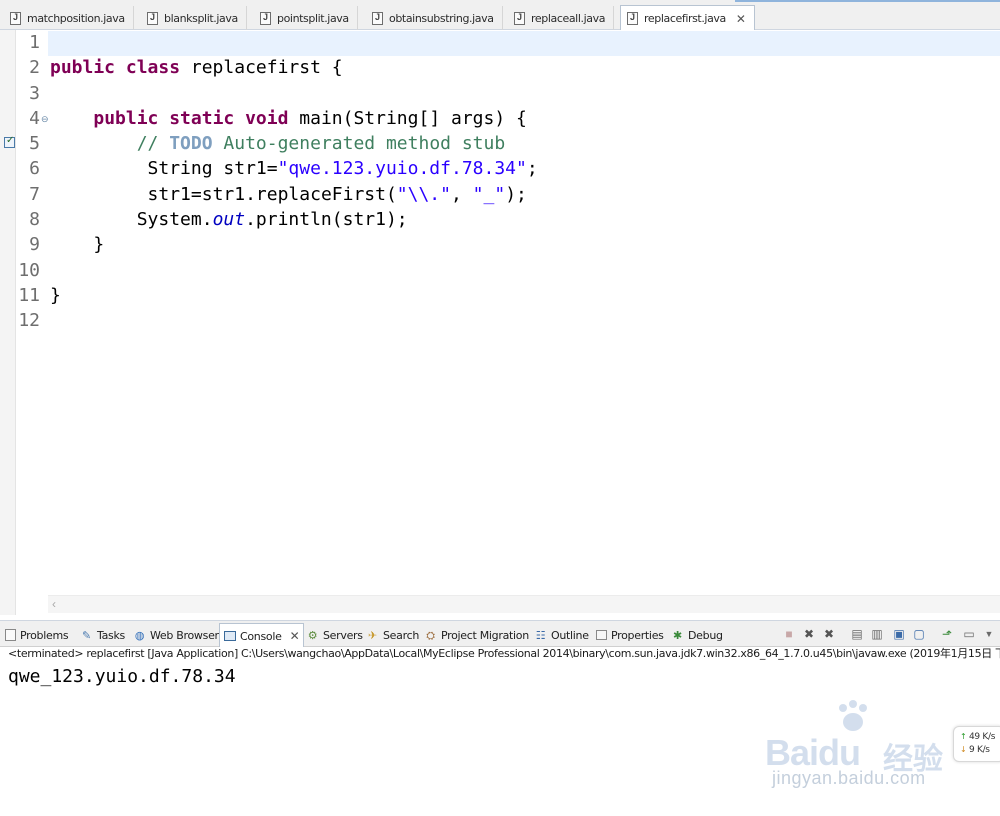  What do you see at coordinates (174, 220) in the screenshot?
I see `code-token: System.` at bounding box center [174, 220].